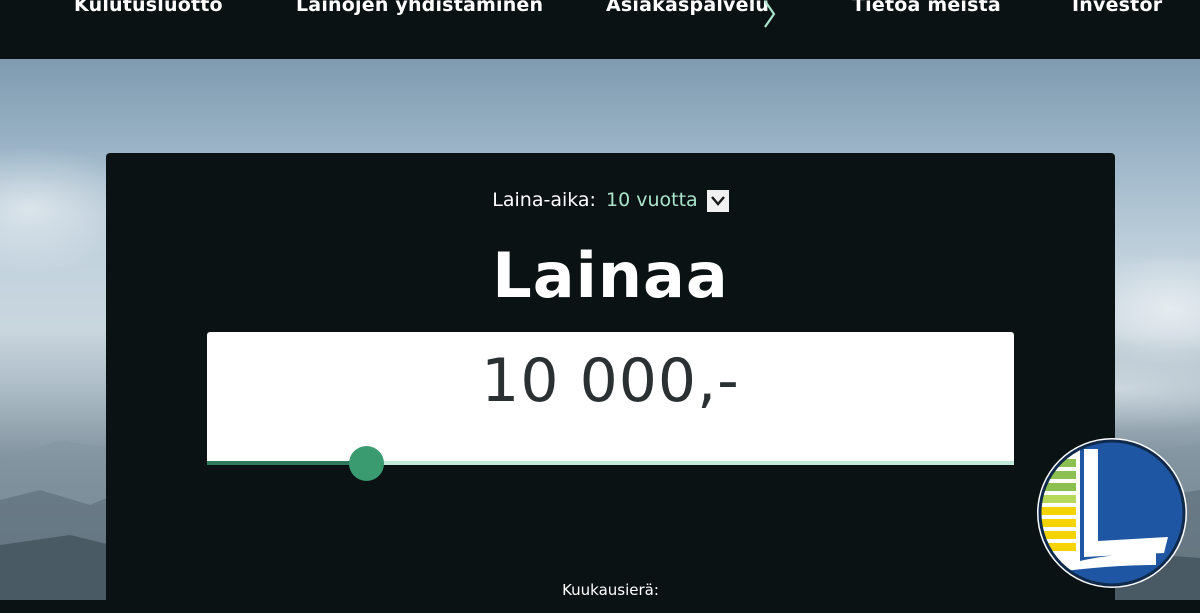  What do you see at coordinates (286, 463) in the screenshot?
I see `slider-fill` at bounding box center [286, 463].